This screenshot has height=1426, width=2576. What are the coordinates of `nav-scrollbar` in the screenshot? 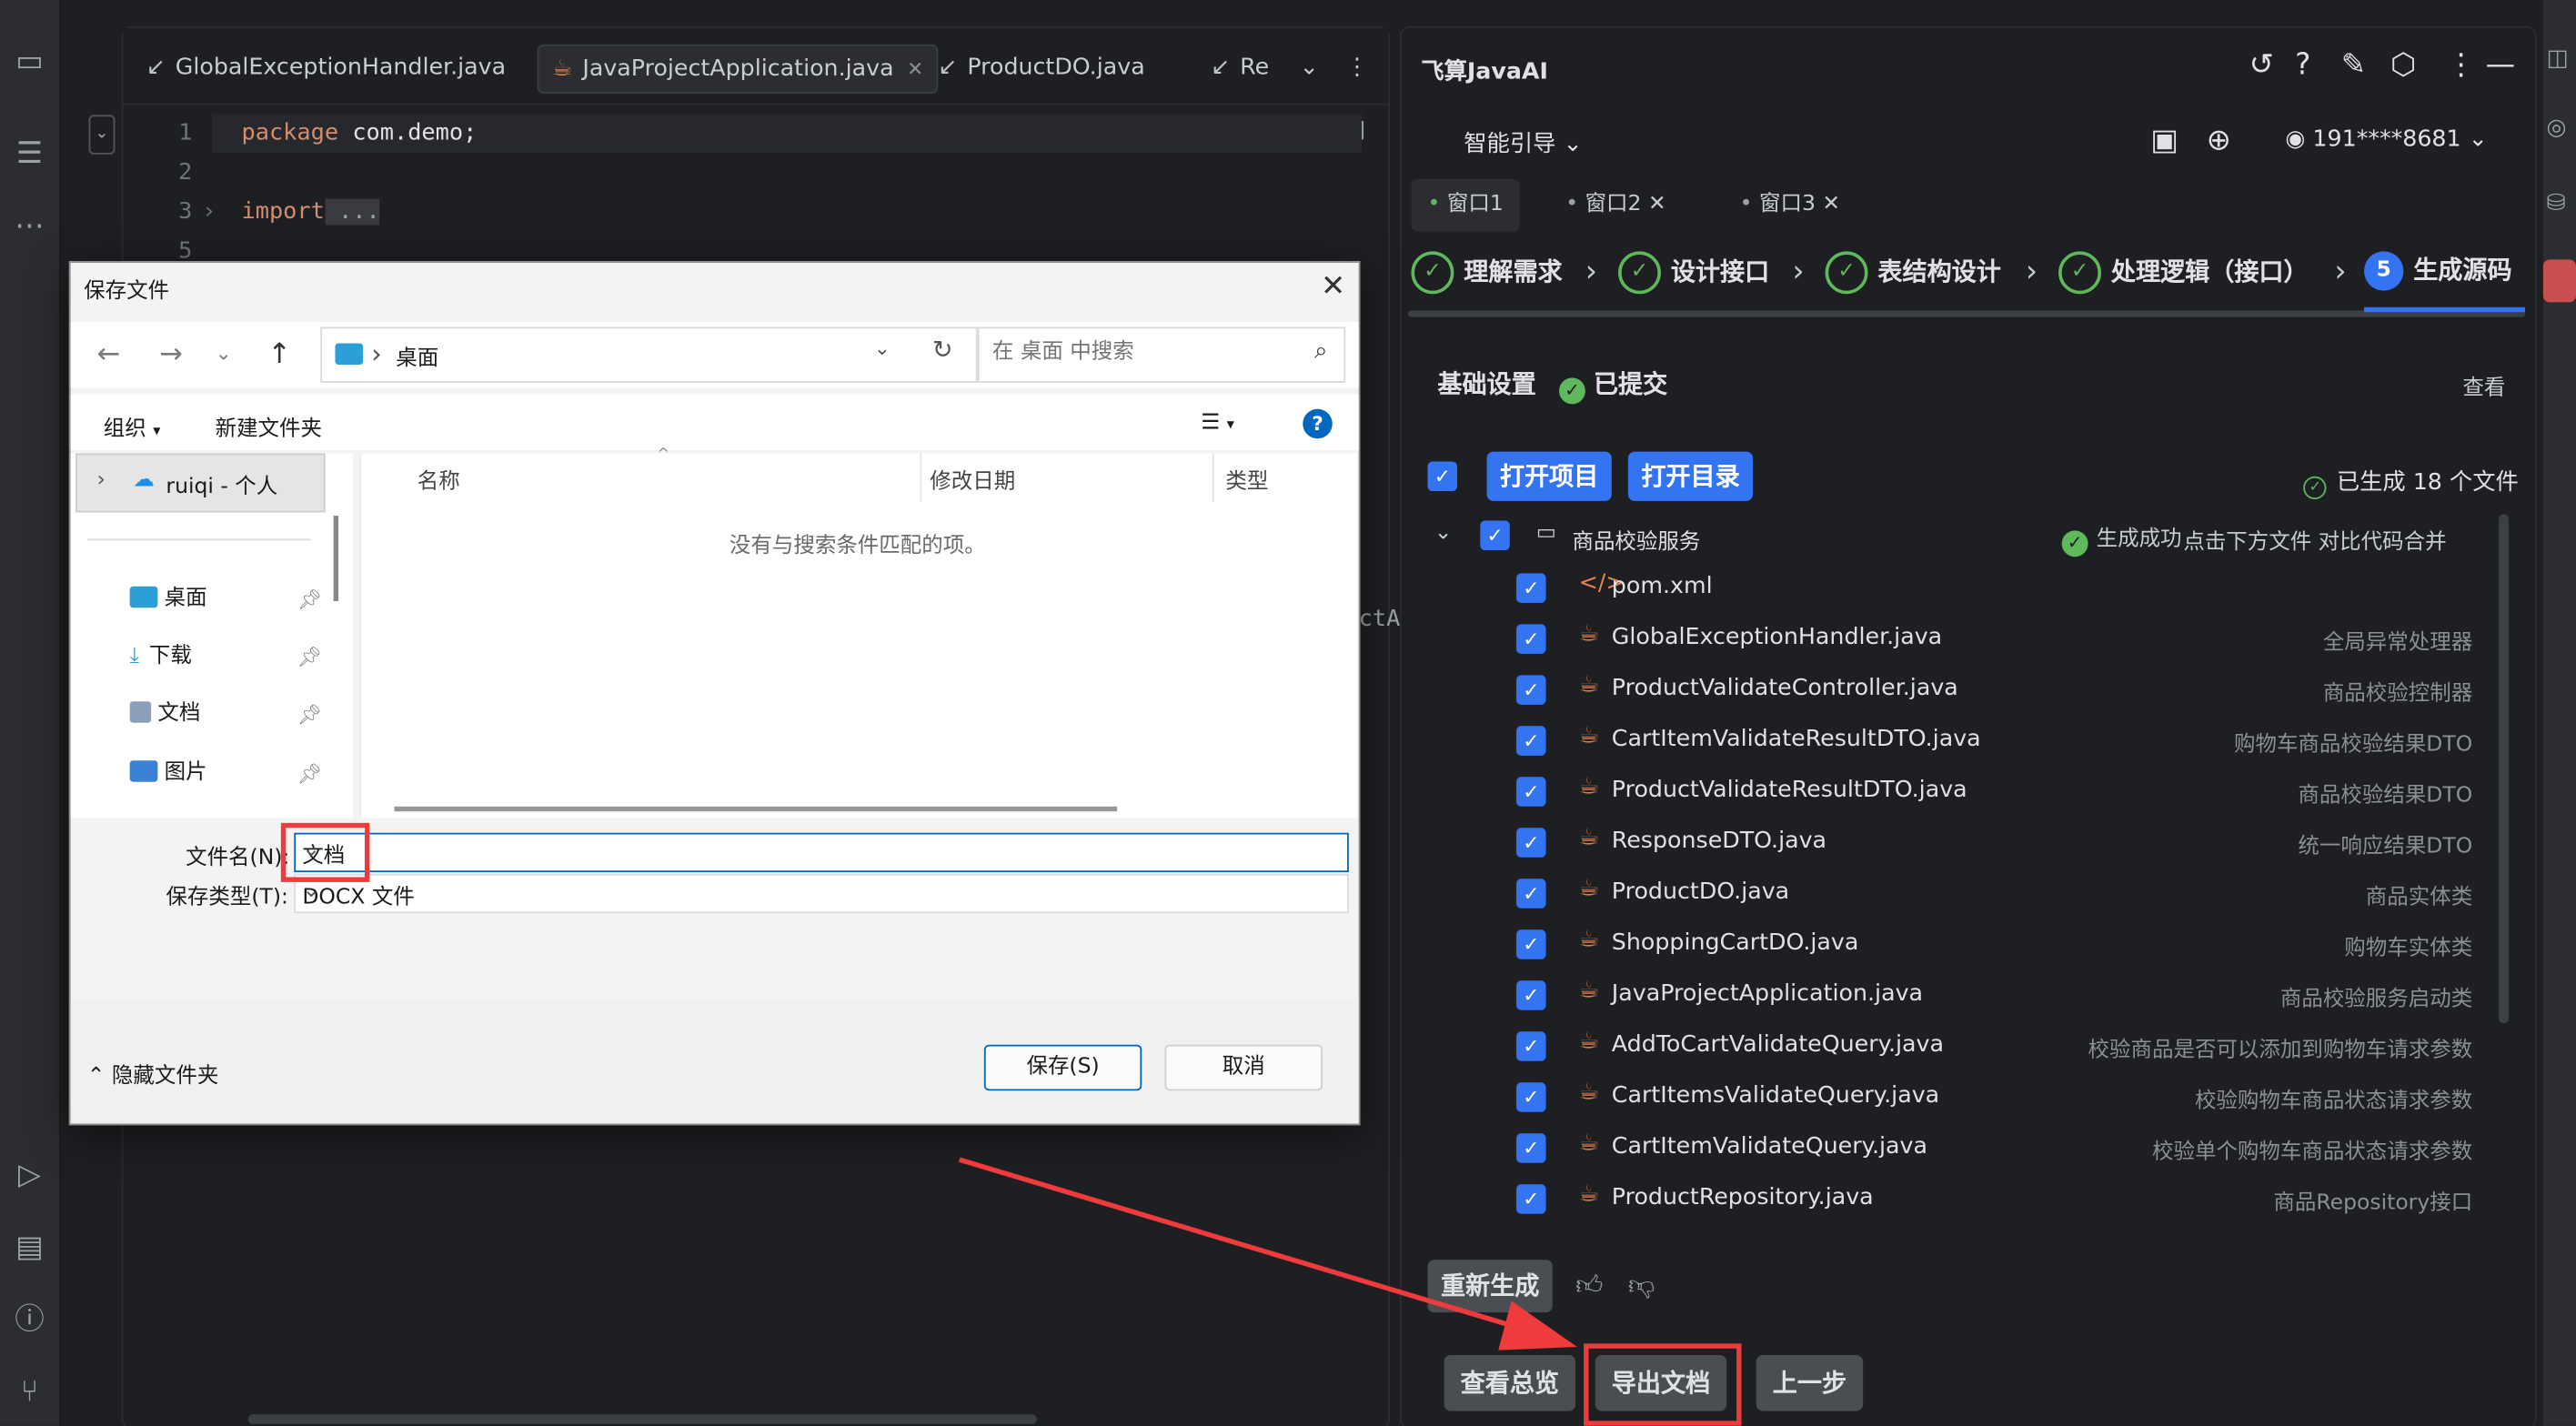 It's located at (336, 559).